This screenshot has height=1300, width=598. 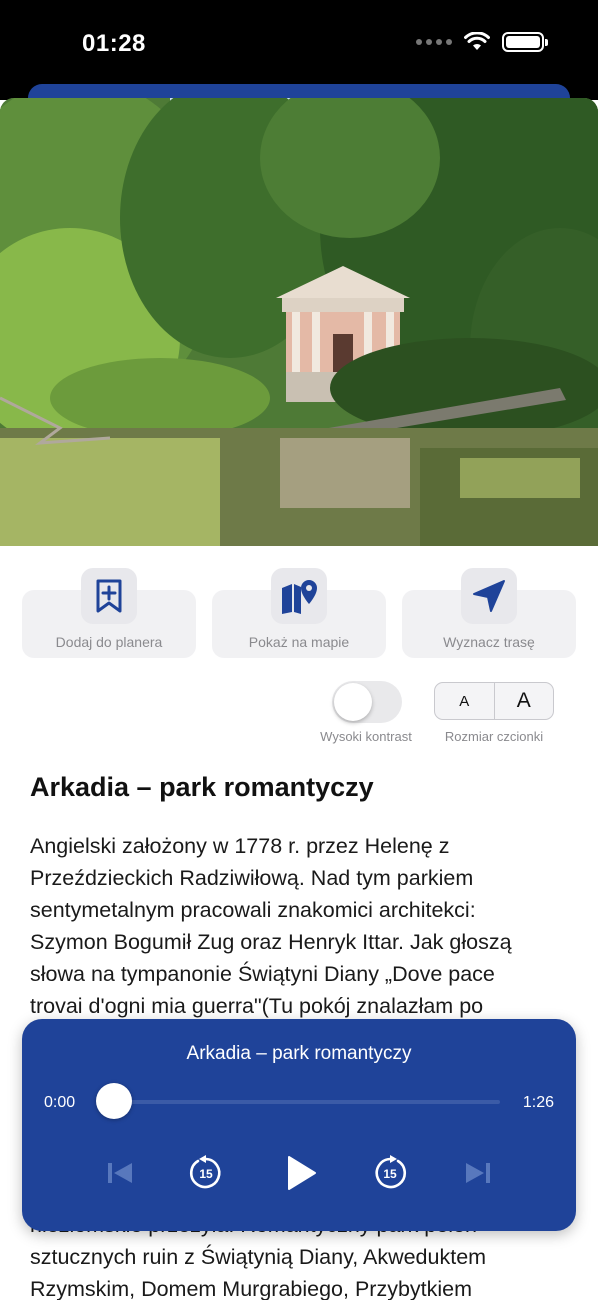 I want to click on show-on-map-label: Pokaż na mapie, so click(x=299, y=642).